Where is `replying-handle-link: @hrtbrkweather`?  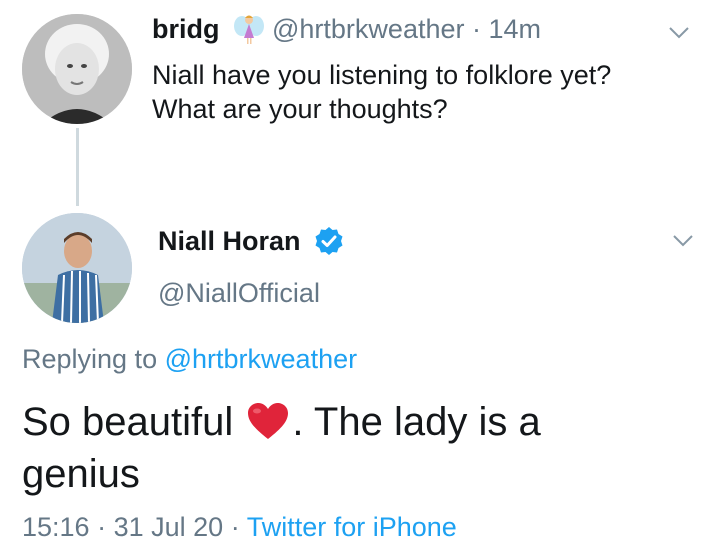
replying-handle-link: @hrtbrkweather is located at coordinates (261, 359).